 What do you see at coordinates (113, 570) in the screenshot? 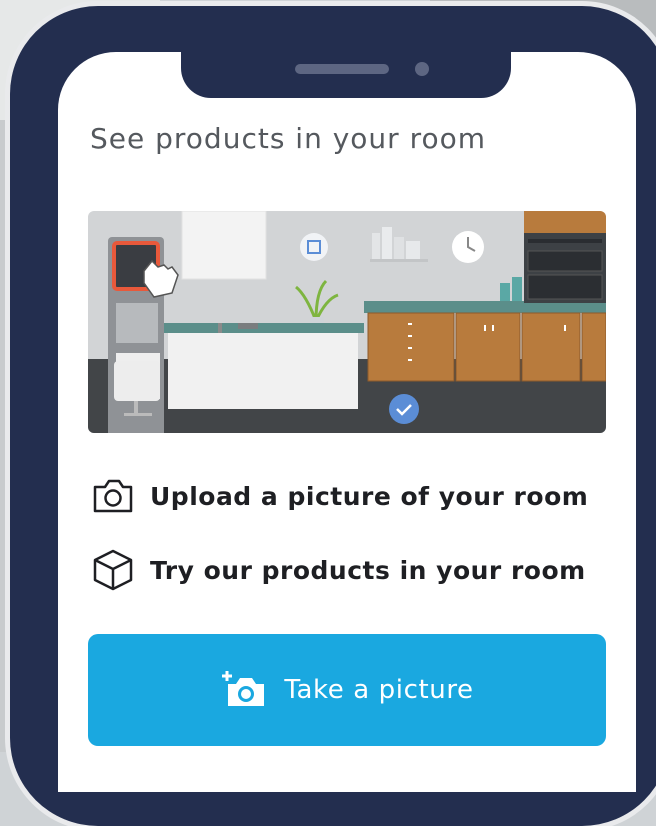
I see `cube-outline-icon` at bounding box center [113, 570].